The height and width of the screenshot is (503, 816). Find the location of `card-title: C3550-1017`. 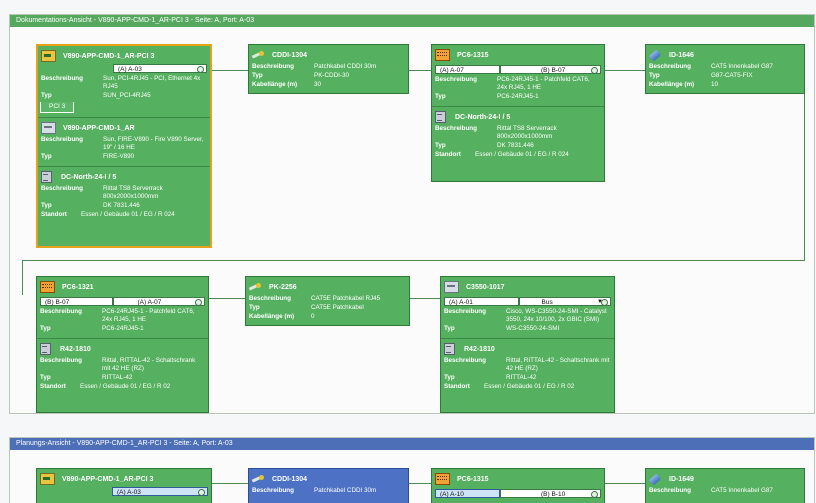

card-title: C3550-1017 is located at coordinates (485, 287).